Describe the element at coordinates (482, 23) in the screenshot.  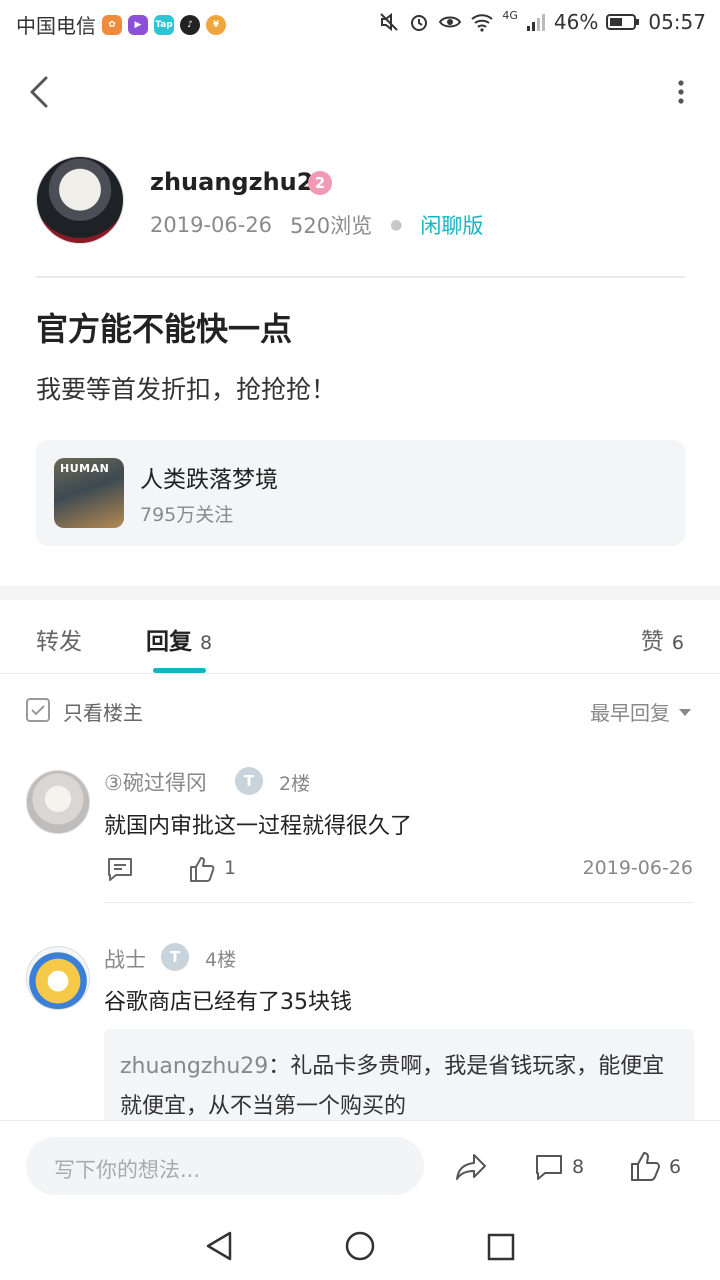
I see `wifi-icon` at that location.